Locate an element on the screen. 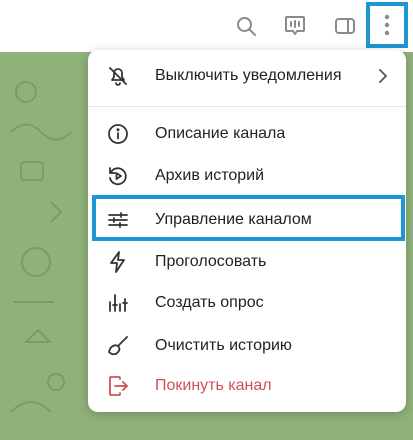  menu-item-label: Очистить историю is located at coordinates (223, 345).